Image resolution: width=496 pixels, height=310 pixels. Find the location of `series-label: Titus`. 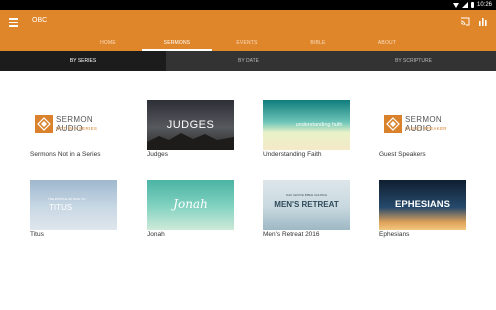

series-label: Titus is located at coordinates (37, 234).